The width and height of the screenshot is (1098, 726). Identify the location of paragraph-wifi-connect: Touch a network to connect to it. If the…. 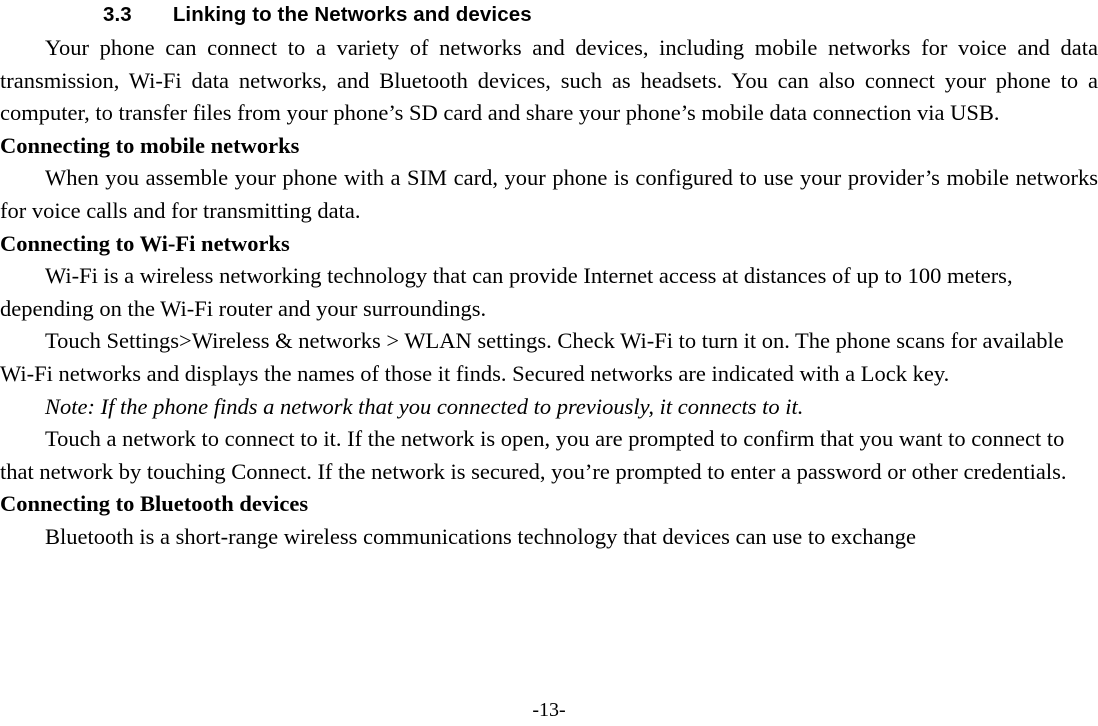
(533, 455).